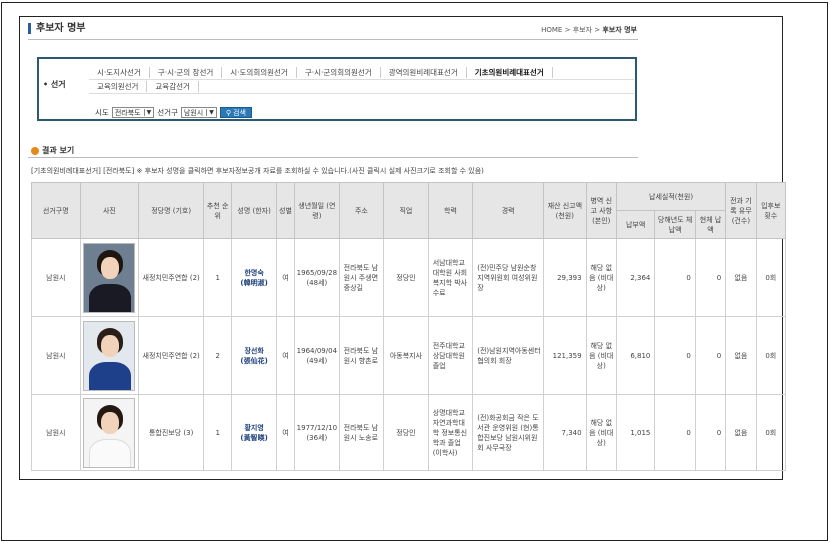  What do you see at coordinates (56, 210) in the screenshot?
I see `col-district: 선거구명` at bounding box center [56, 210].